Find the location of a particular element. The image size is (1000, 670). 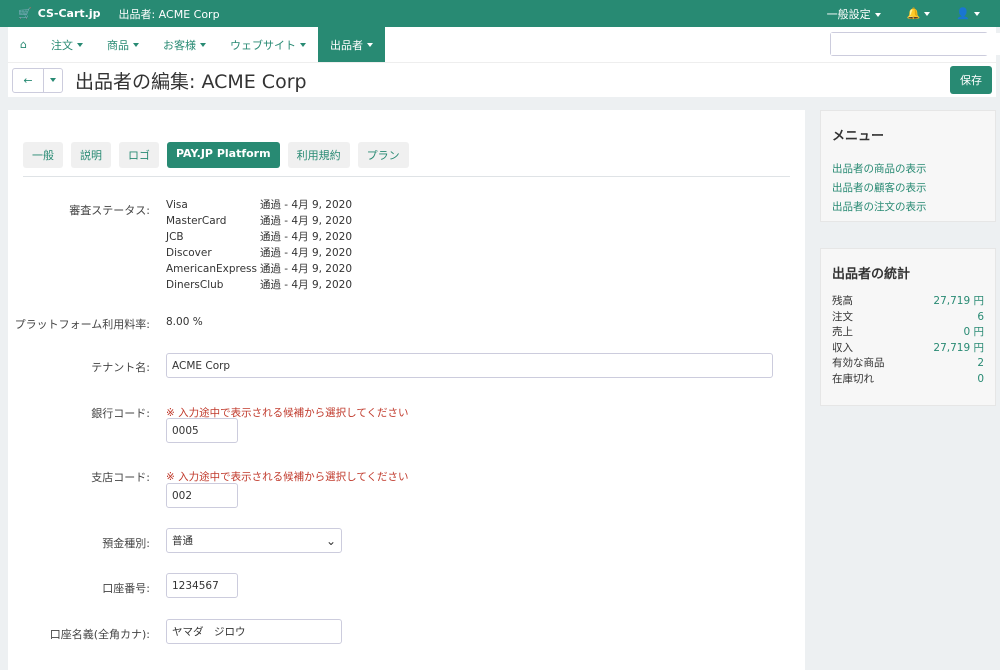

stat-value: 0 is located at coordinates (980, 378).